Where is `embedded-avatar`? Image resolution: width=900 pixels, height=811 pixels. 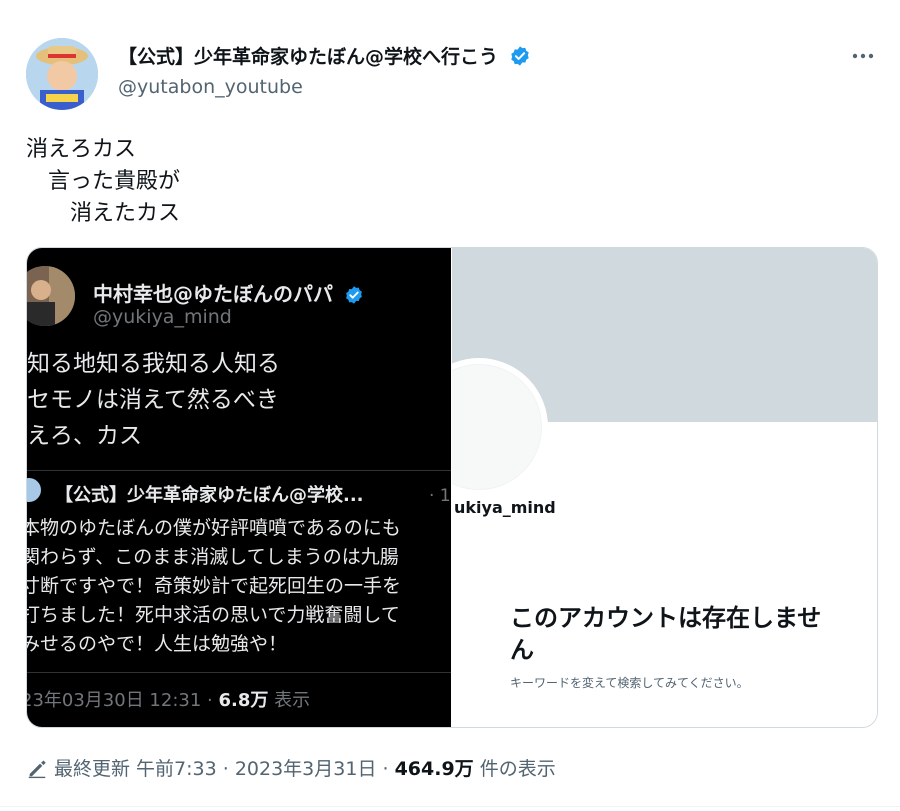
embedded-avatar is located at coordinates (51, 296).